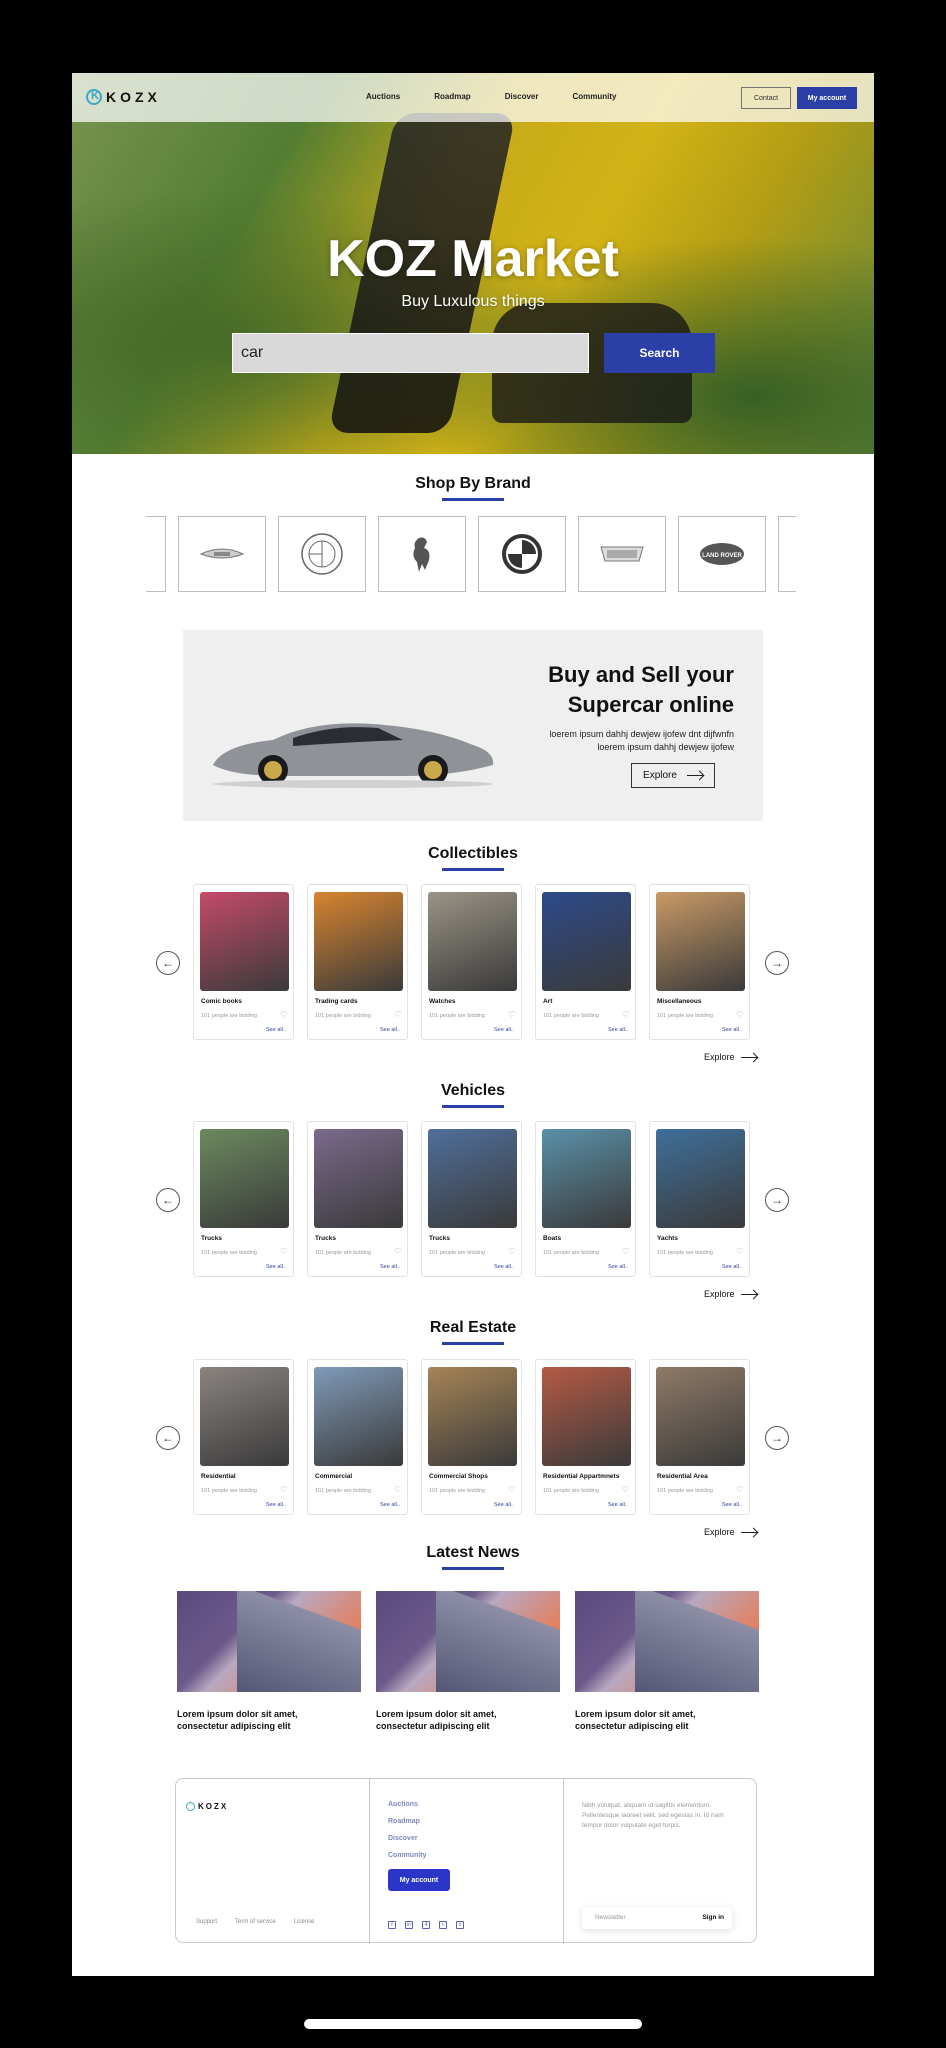 This screenshot has width=946, height=2048. Describe the element at coordinates (409, 1925) in the screenshot. I see `linkedin-icon: in` at that location.